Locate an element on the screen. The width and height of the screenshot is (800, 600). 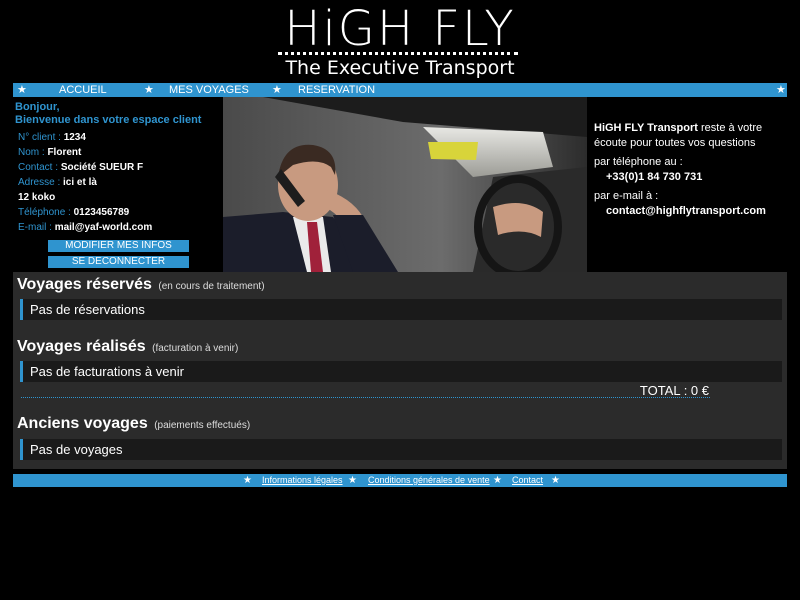
old-list: Pas de voyages is located at coordinates (401, 449).